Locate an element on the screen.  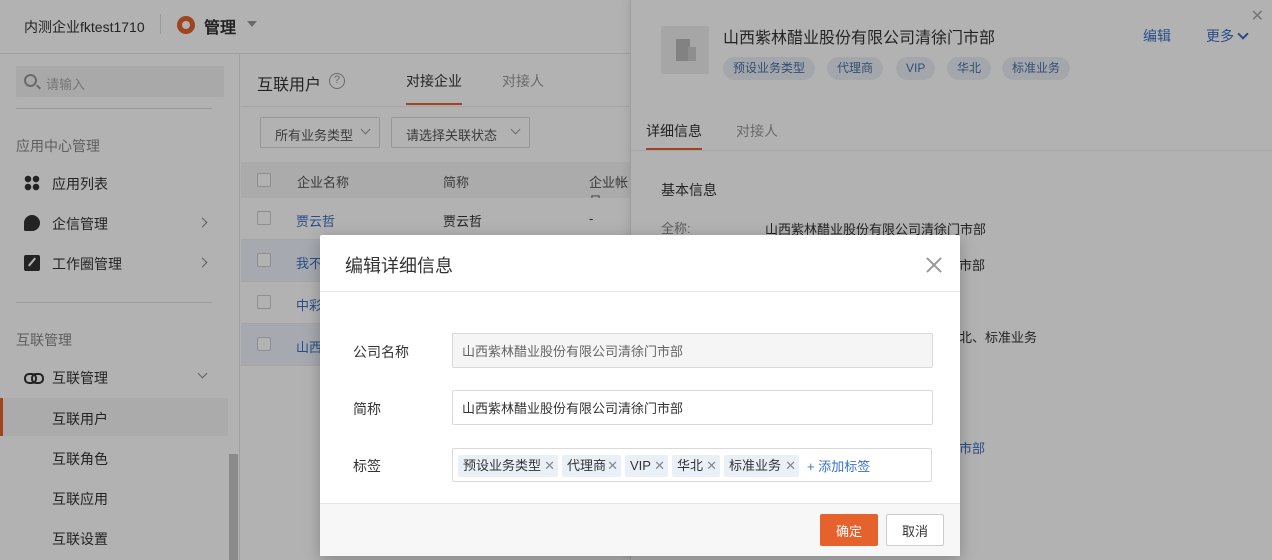
tag-chip-label: VIP is located at coordinates (640, 465).